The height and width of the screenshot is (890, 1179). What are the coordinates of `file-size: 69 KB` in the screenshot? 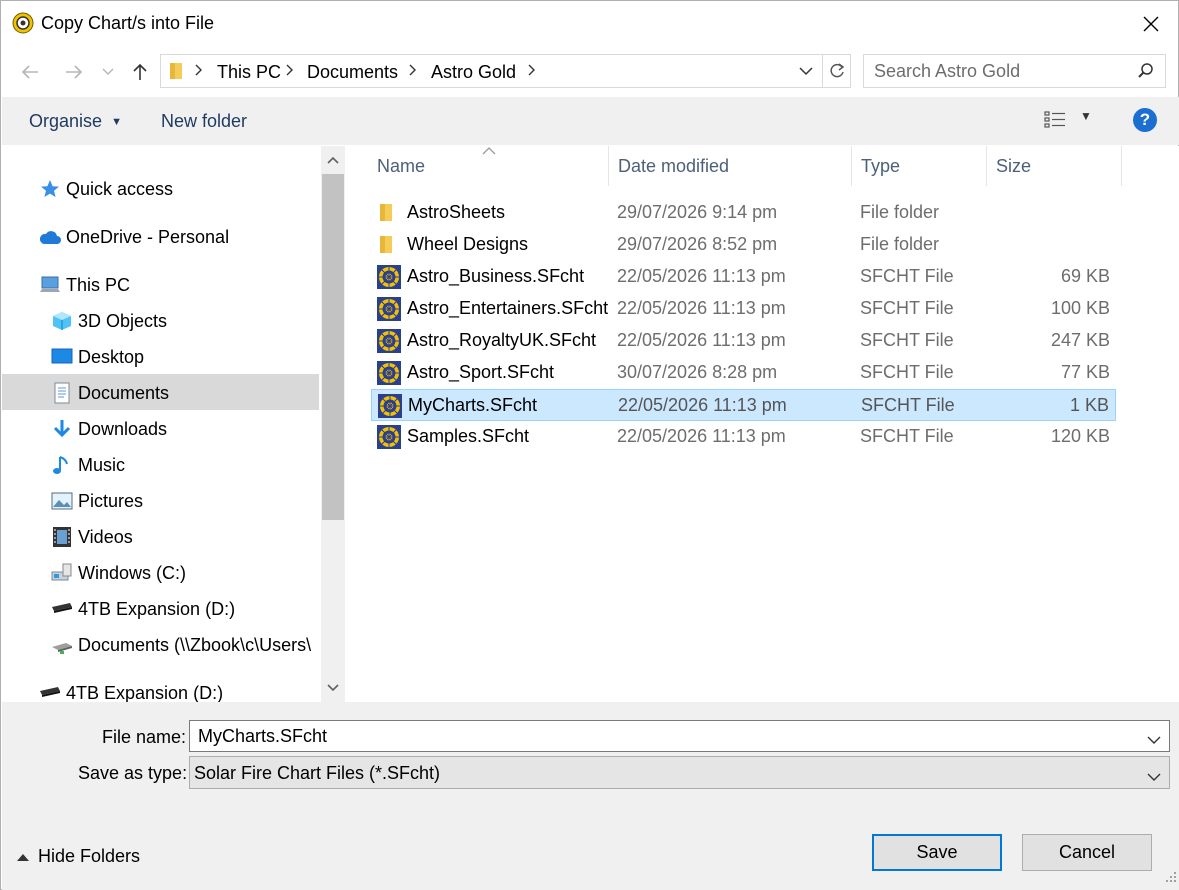 It's located at (1085, 276).